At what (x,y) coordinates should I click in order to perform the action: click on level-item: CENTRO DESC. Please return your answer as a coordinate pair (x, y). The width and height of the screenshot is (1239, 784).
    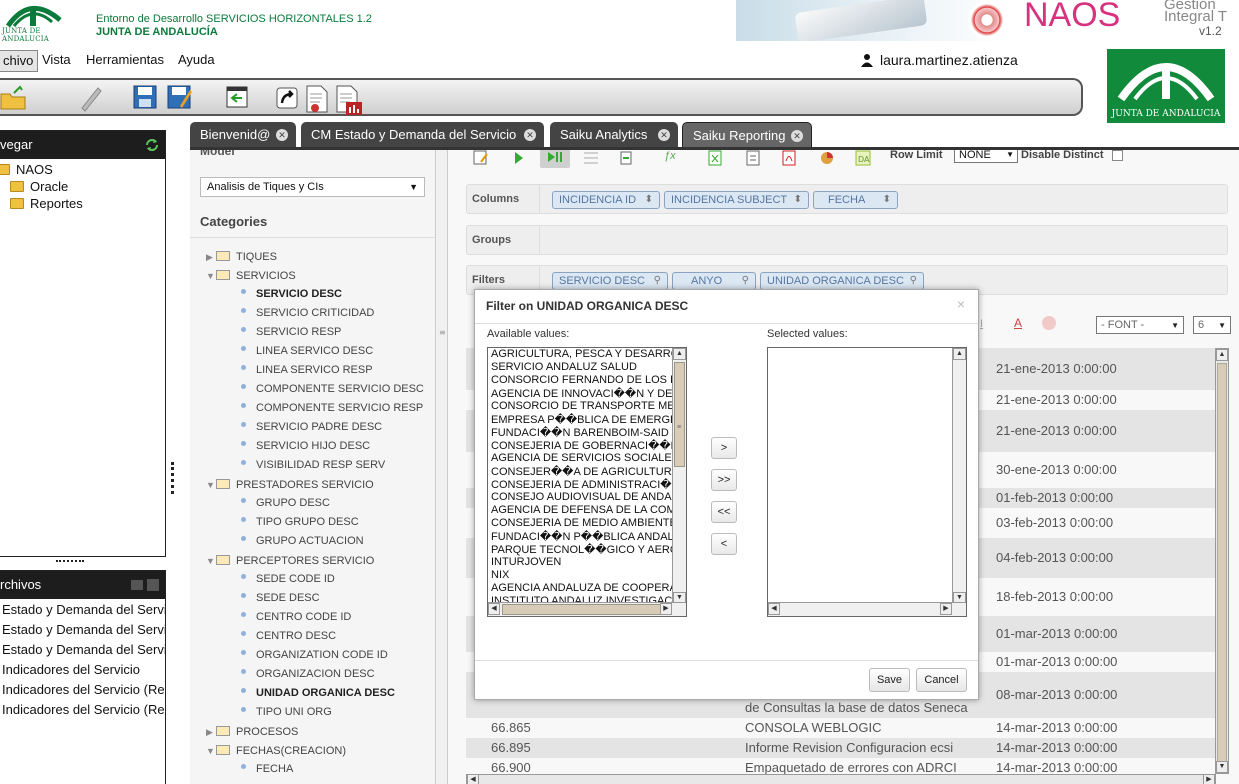
    Looking at the image, I should click on (288, 636).